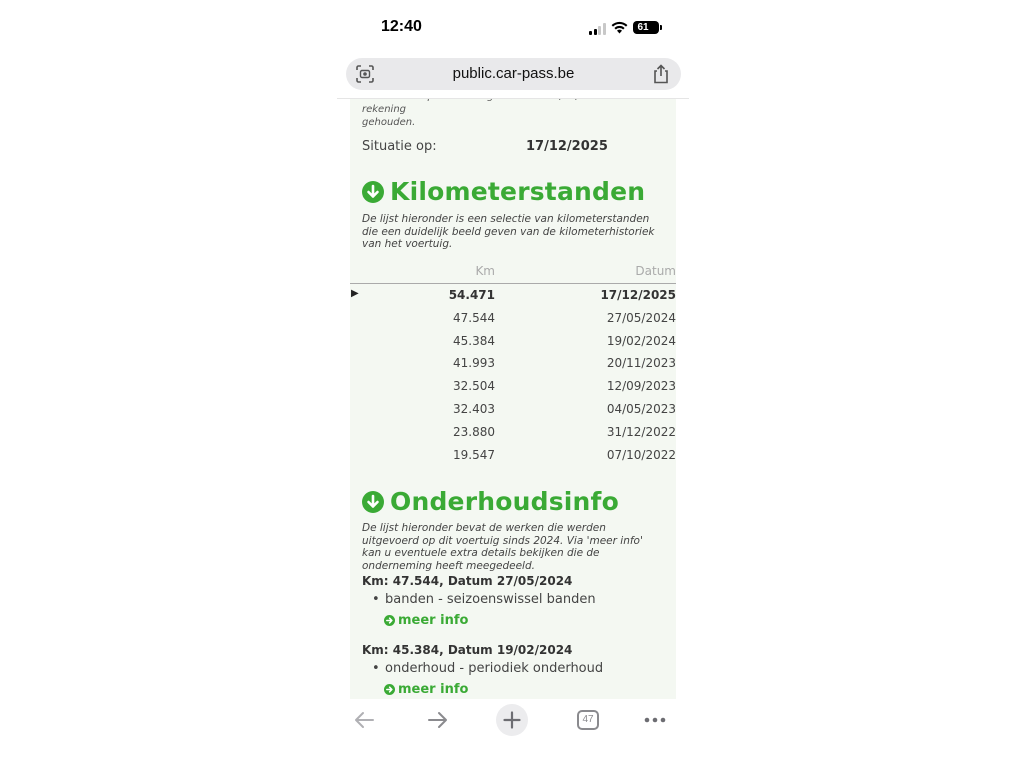 The height and width of the screenshot is (768, 1024). What do you see at coordinates (567, 146) in the screenshot?
I see `situatie-value: 17/12/2025` at bounding box center [567, 146].